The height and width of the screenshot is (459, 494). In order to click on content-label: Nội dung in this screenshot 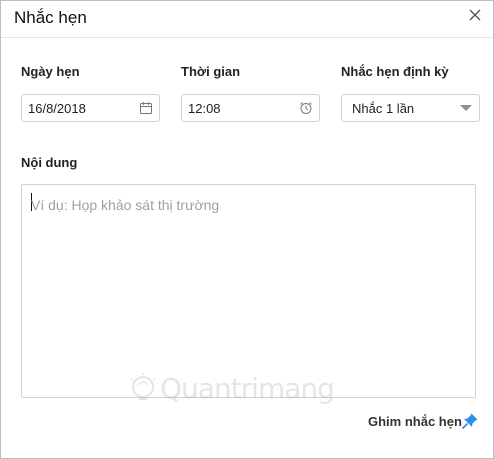, I will do `click(49, 162)`.